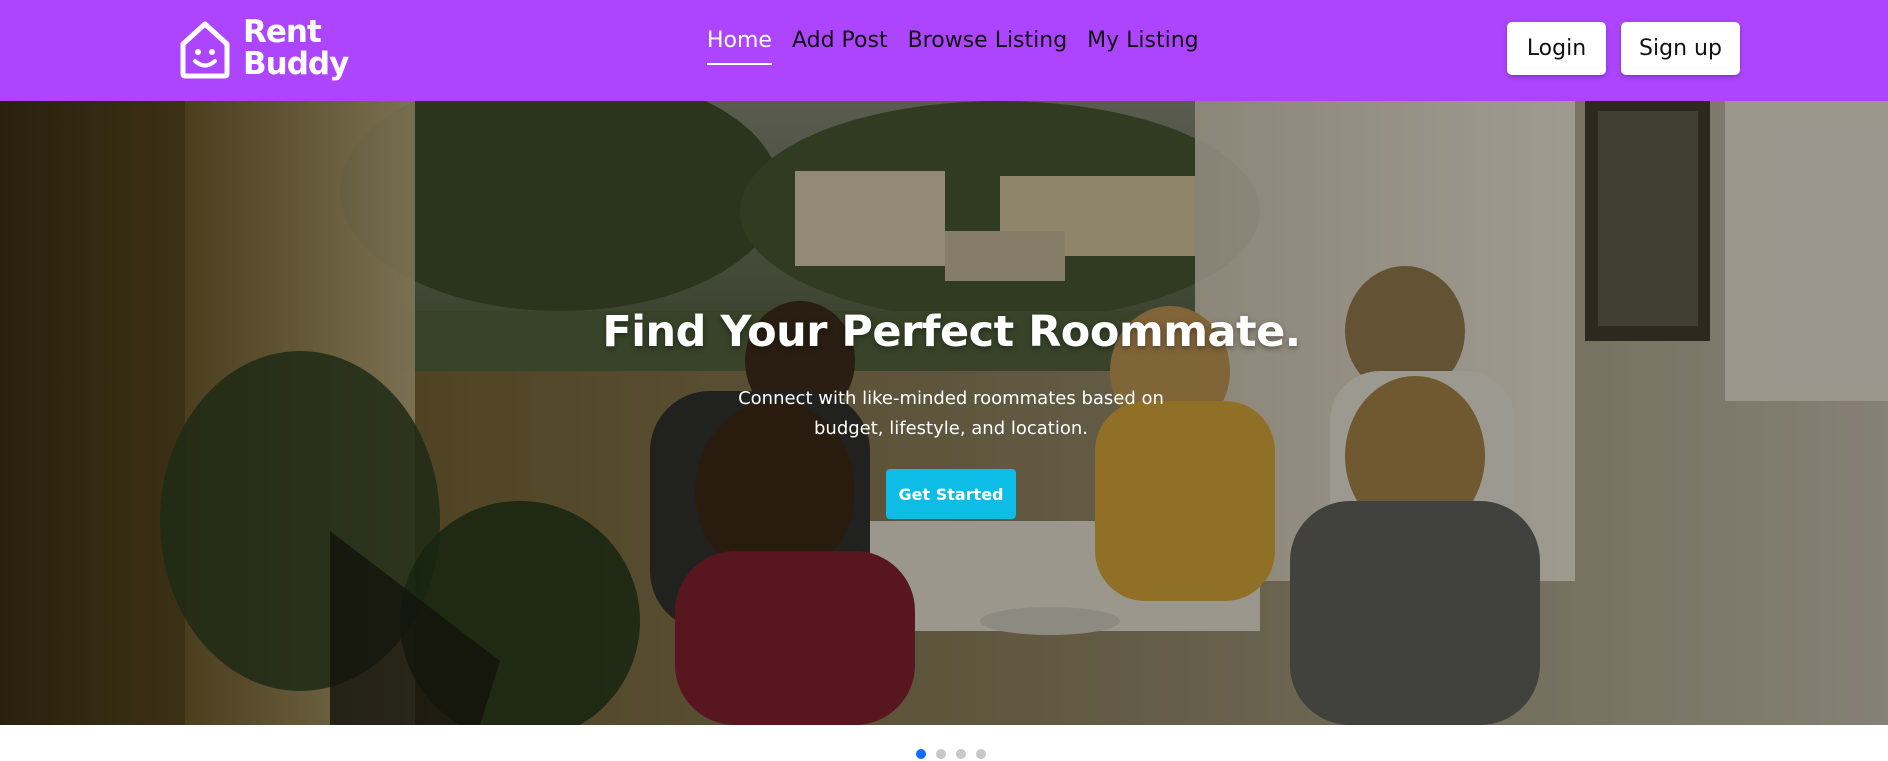 This screenshot has width=1888, height=761. I want to click on get-started-button: Get Started, so click(951, 494).